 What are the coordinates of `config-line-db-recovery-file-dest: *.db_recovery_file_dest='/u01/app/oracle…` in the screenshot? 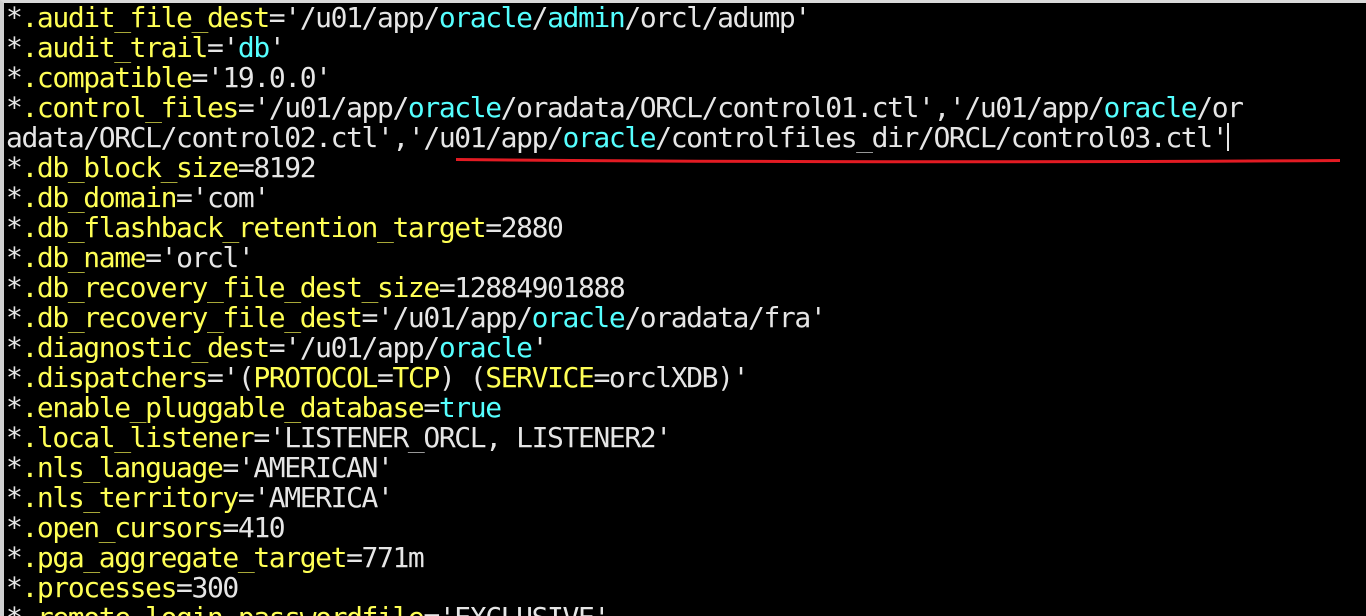 It's located at (686, 318).